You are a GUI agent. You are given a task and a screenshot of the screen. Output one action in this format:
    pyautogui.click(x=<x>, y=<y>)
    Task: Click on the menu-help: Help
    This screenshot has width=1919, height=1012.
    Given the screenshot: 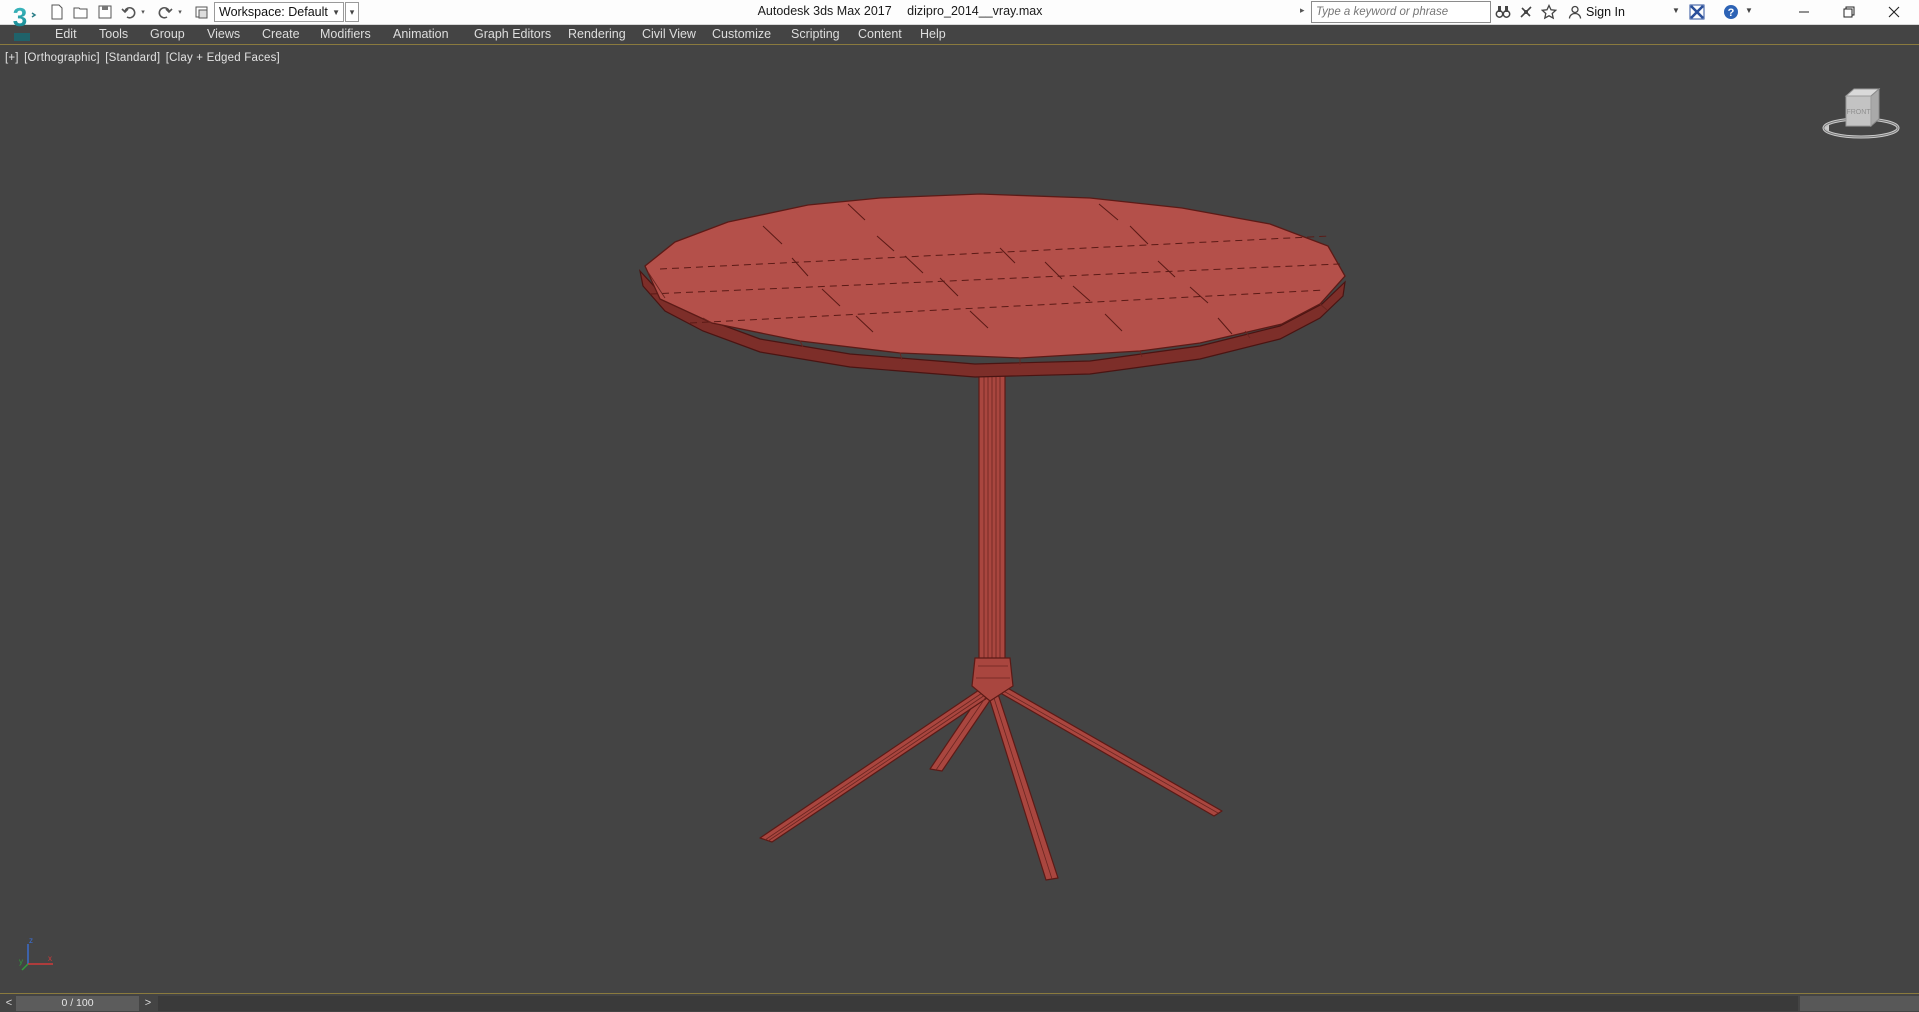 What is the action you would take?
    pyautogui.click(x=933, y=34)
    